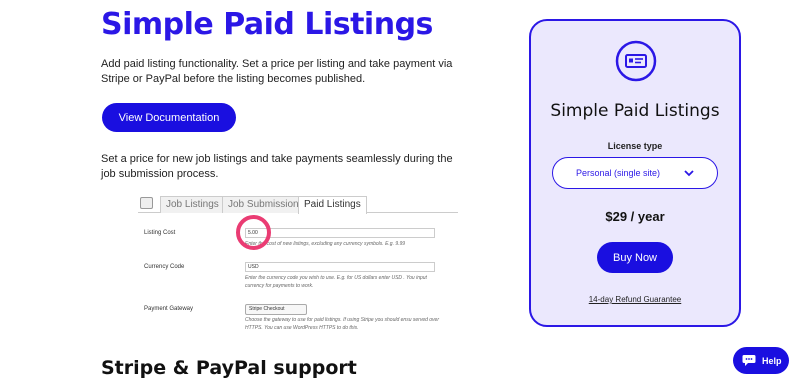 This screenshot has height=386, width=800. I want to click on chat-icon, so click(749, 360).